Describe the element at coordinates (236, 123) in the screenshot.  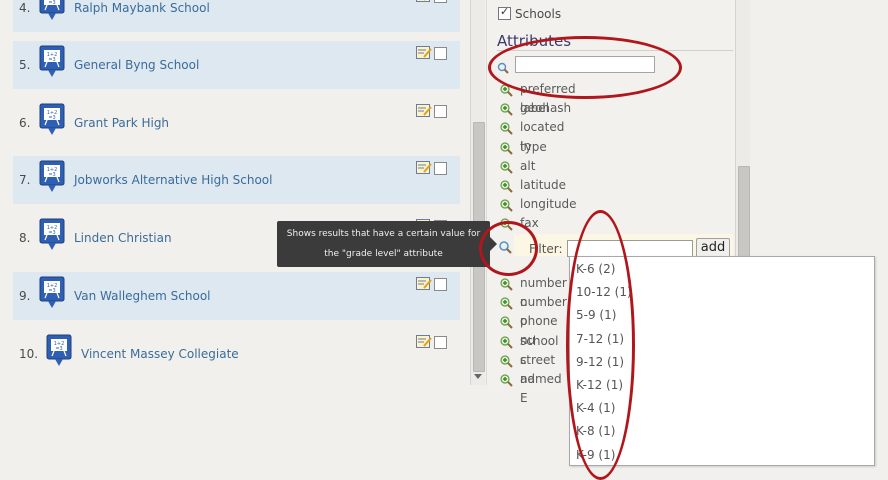
I see `result-row: 6. 1+2 =3 Grant Park High` at that location.